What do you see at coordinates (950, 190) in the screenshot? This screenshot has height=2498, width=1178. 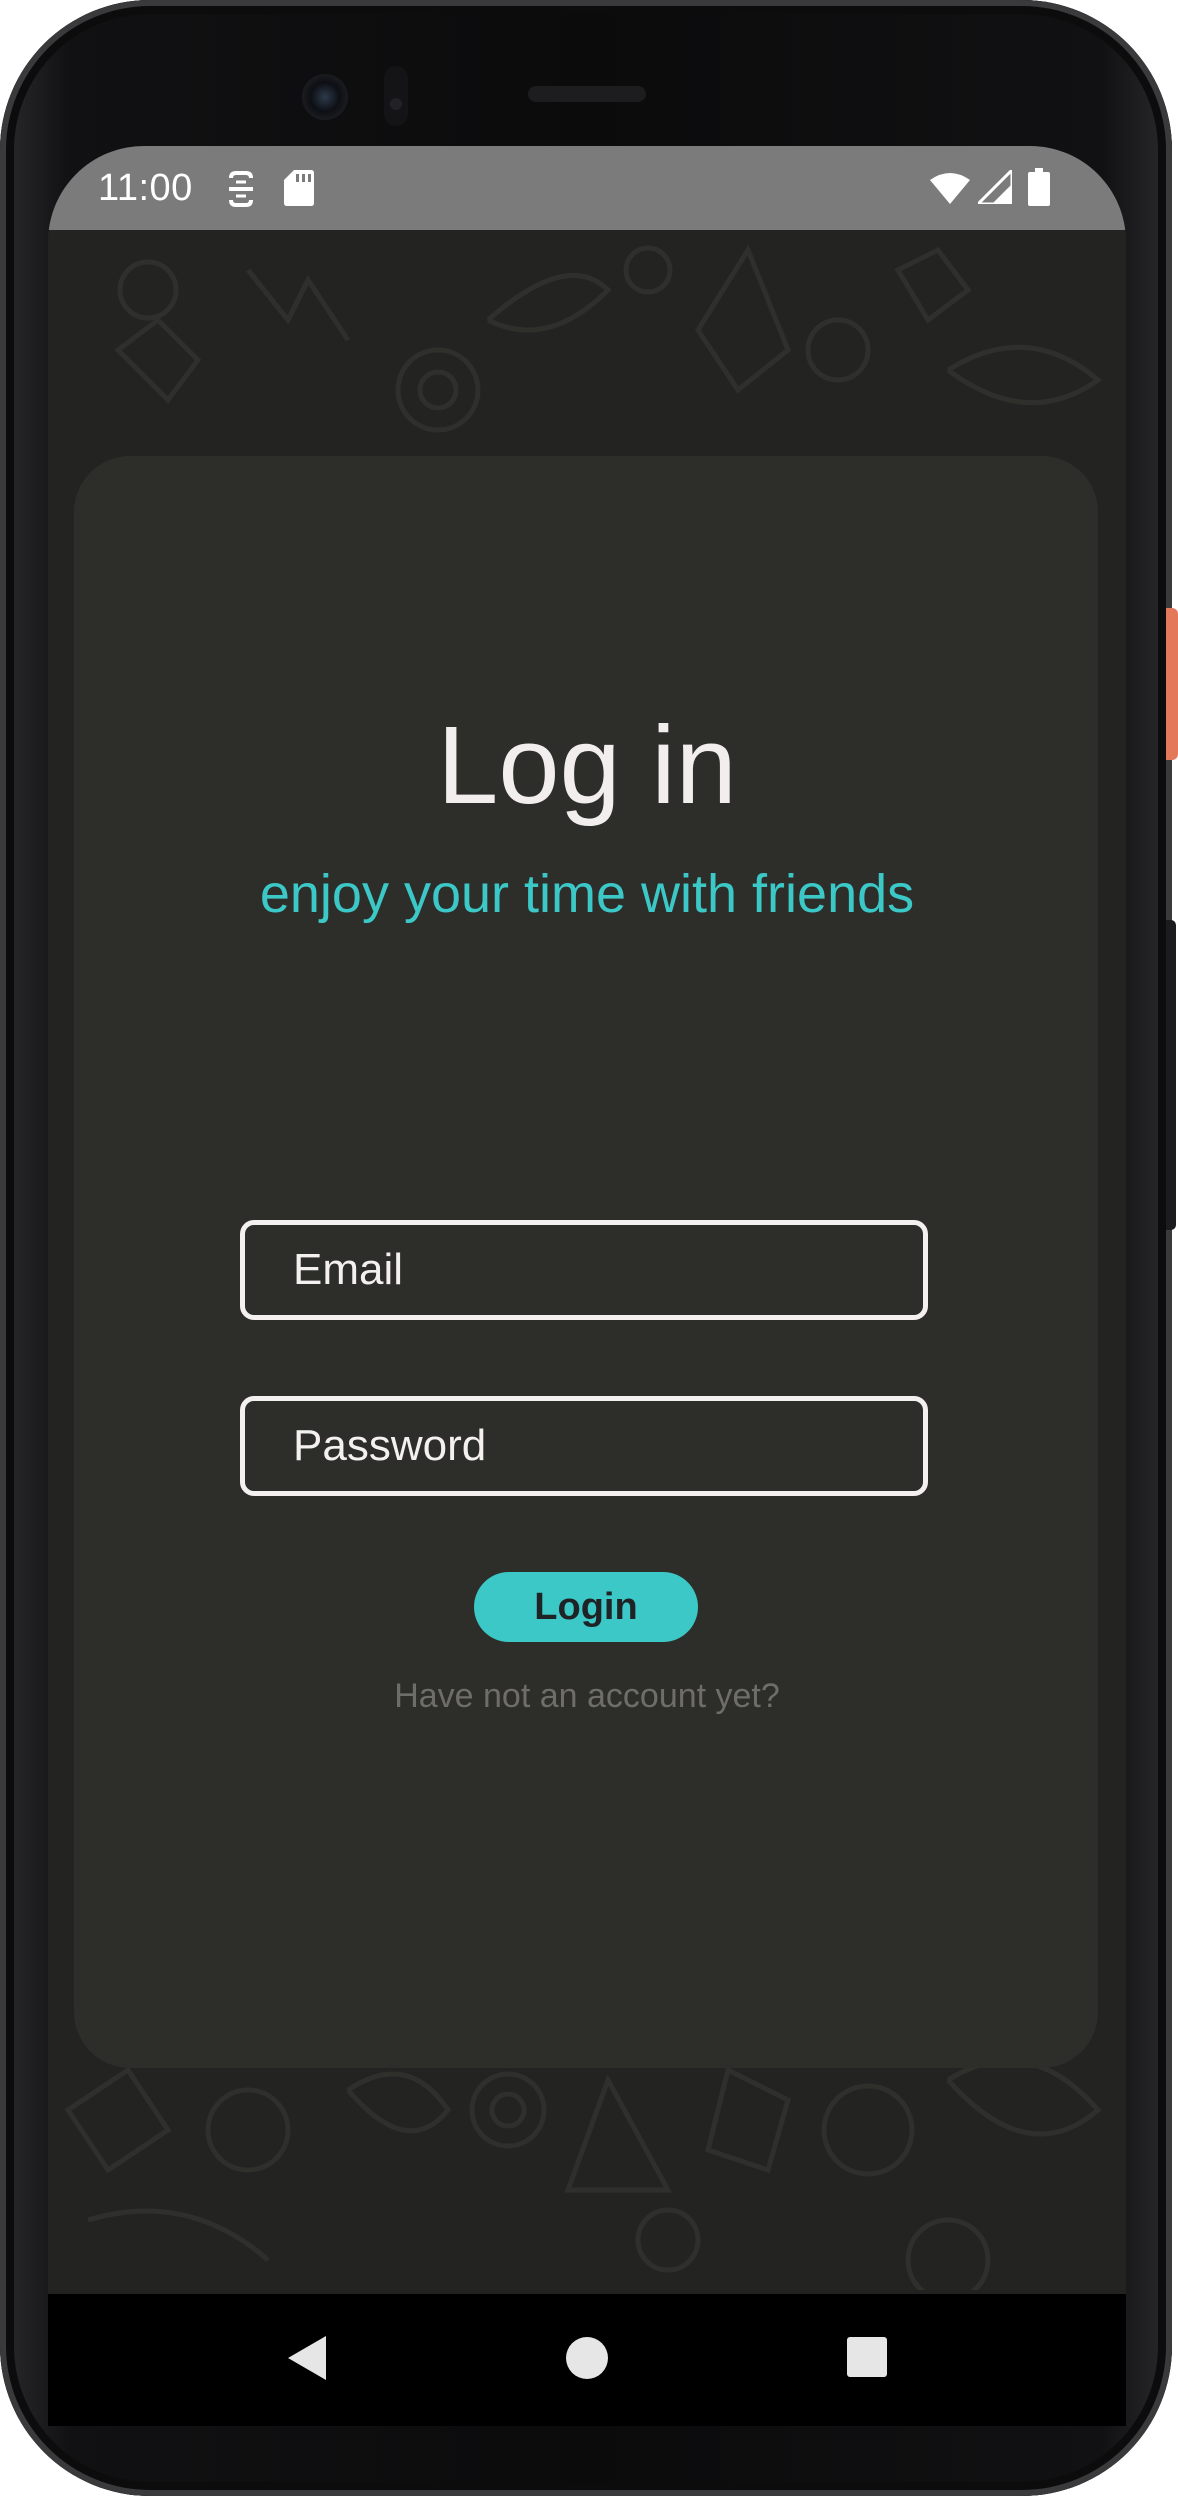 I see `wifi-icon` at bounding box center [950, 190].